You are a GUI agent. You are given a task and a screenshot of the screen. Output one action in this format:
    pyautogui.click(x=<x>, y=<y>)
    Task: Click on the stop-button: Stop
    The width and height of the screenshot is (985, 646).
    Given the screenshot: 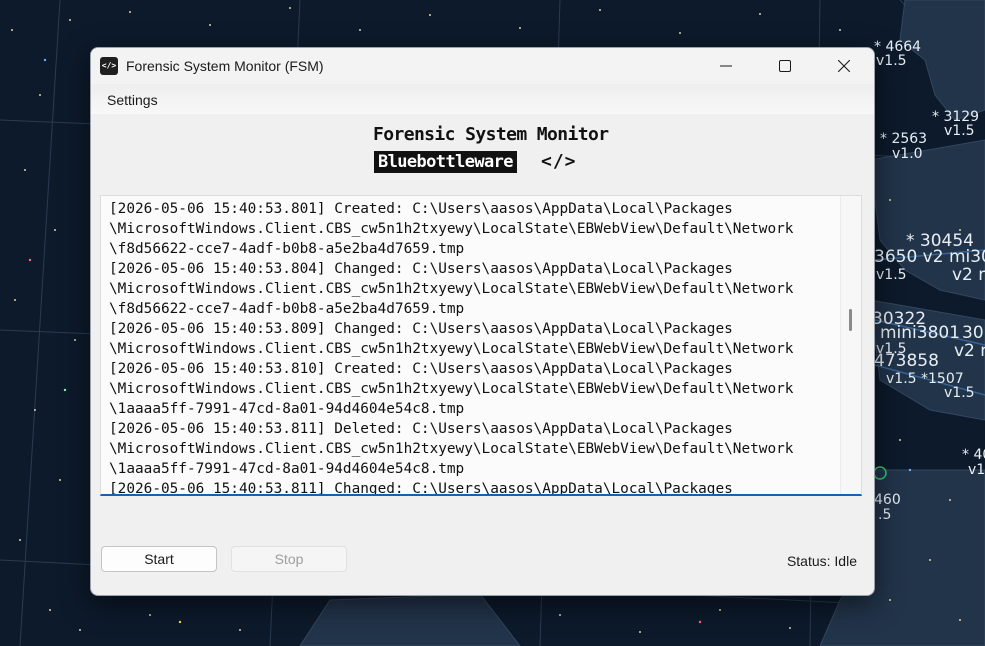 What is the action you would take?
    pyautogui.click(x=289, y=559)
    